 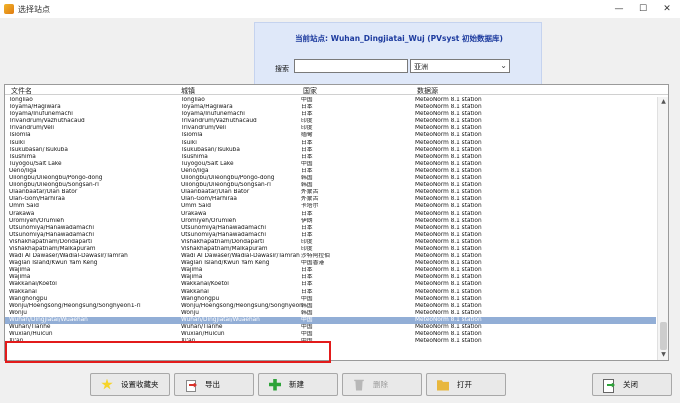 I want to click on table-row: Tsiomla Tsiomla 缅甸 MeteoNorm 8.1 station, so click(x=330, y=135).